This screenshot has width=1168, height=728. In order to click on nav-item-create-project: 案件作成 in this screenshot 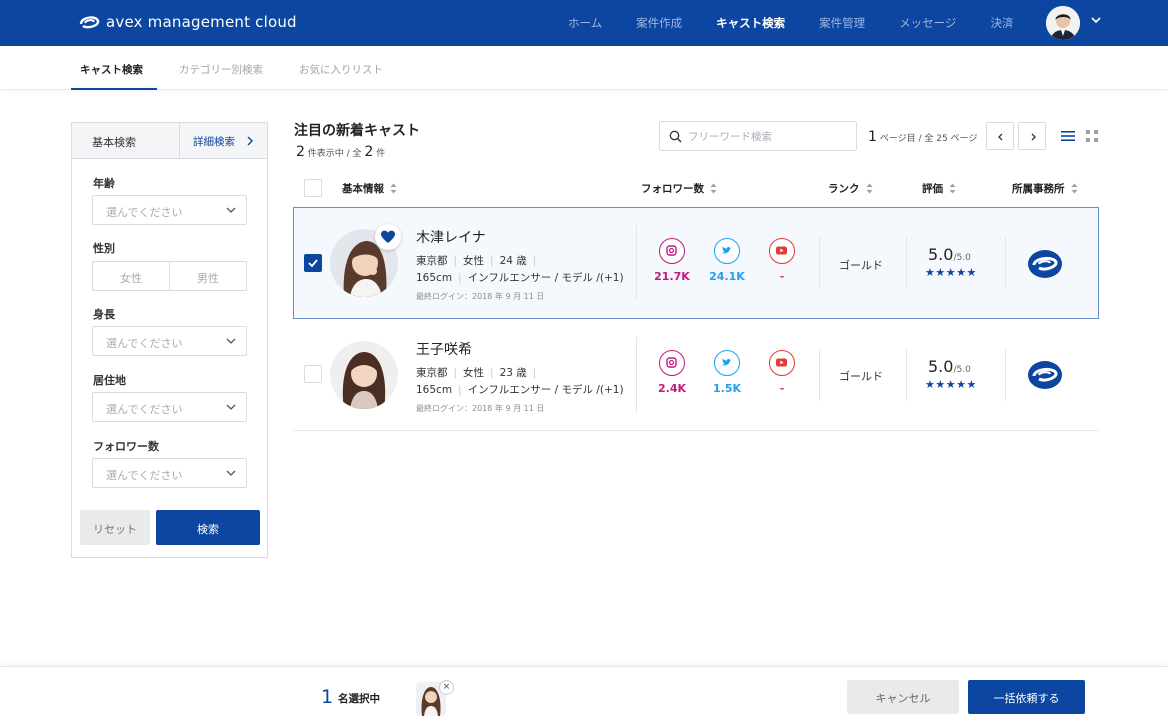, I will do `click(659, 23)`.